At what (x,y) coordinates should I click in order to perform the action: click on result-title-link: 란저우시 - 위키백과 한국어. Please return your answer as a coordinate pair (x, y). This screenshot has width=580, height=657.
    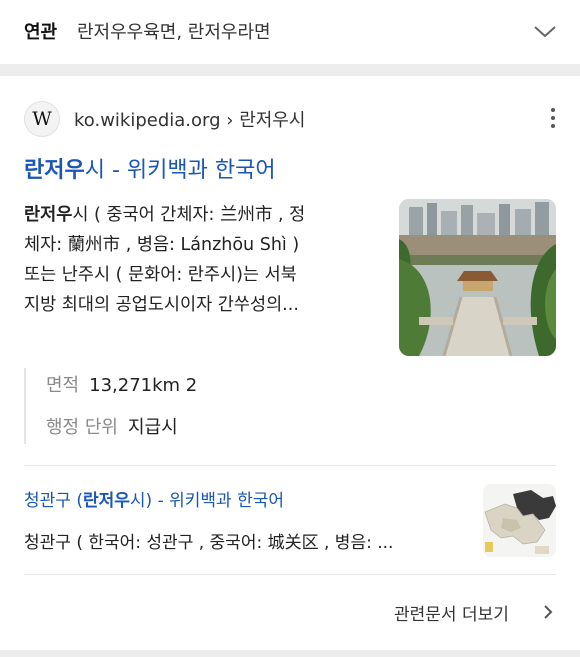
    Looking at the image, I should click on (150, 168).